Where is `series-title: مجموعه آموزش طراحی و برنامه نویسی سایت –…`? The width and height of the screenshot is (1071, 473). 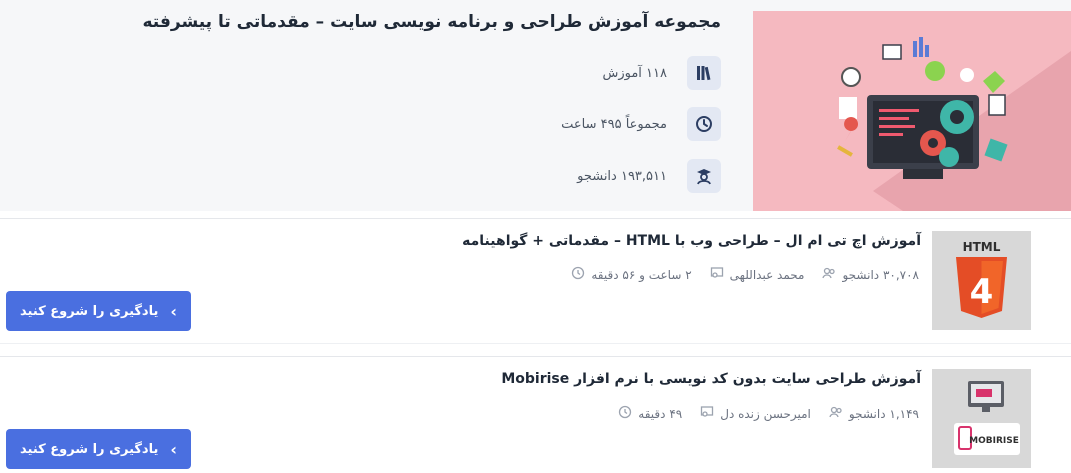
series-title: مجموعه آموزش طراحی و برنامه نویسی سایت –… is located at coordinates (431, 22).